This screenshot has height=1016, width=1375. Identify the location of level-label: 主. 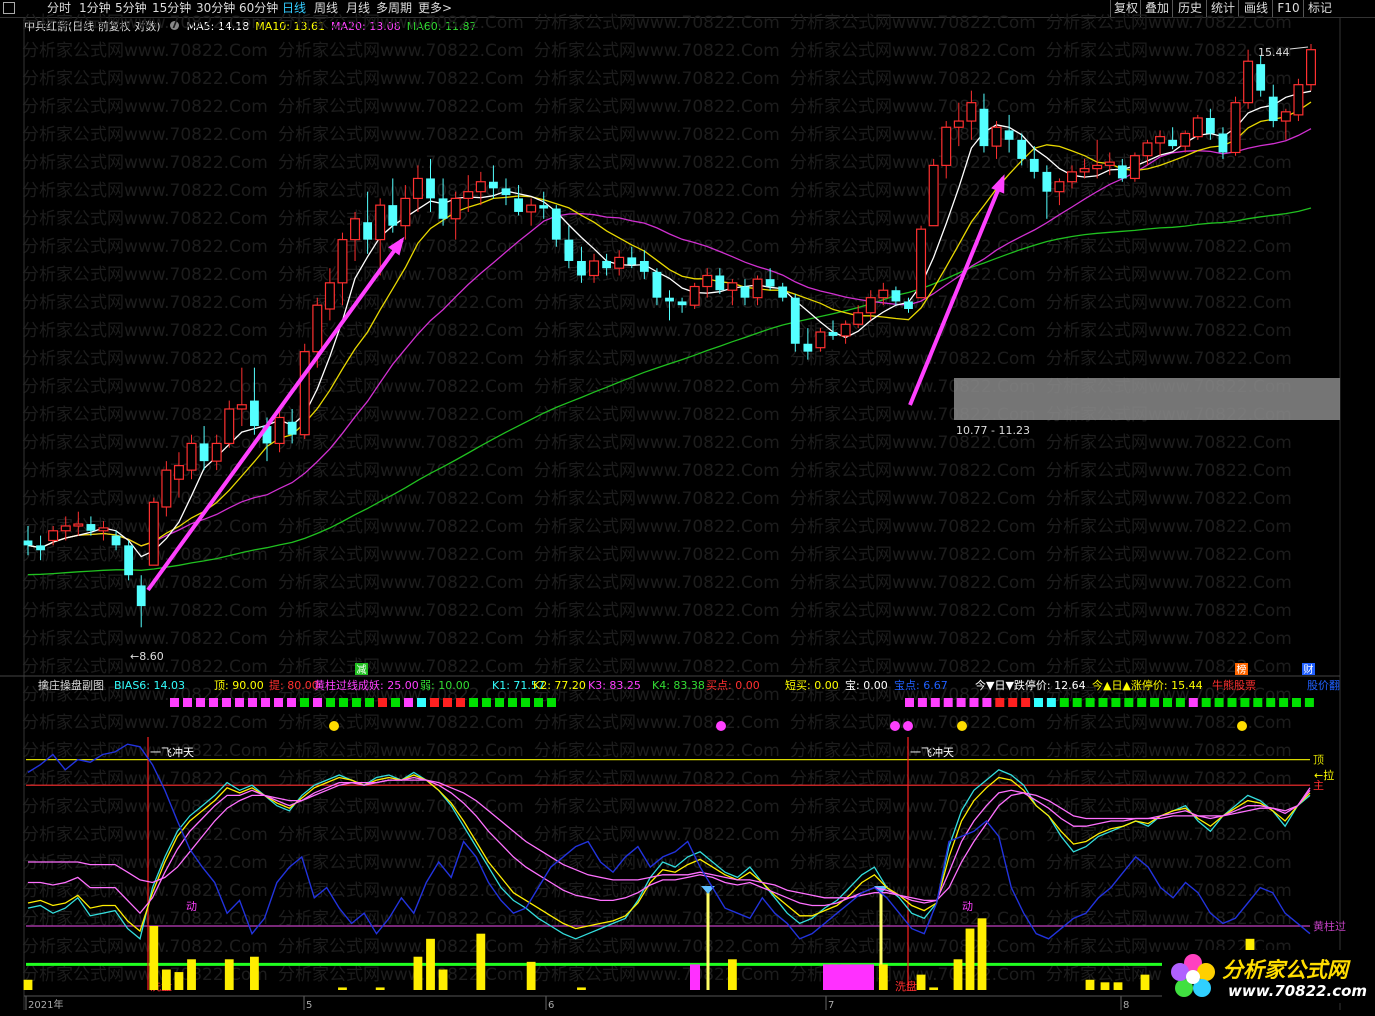
(1318, 785).